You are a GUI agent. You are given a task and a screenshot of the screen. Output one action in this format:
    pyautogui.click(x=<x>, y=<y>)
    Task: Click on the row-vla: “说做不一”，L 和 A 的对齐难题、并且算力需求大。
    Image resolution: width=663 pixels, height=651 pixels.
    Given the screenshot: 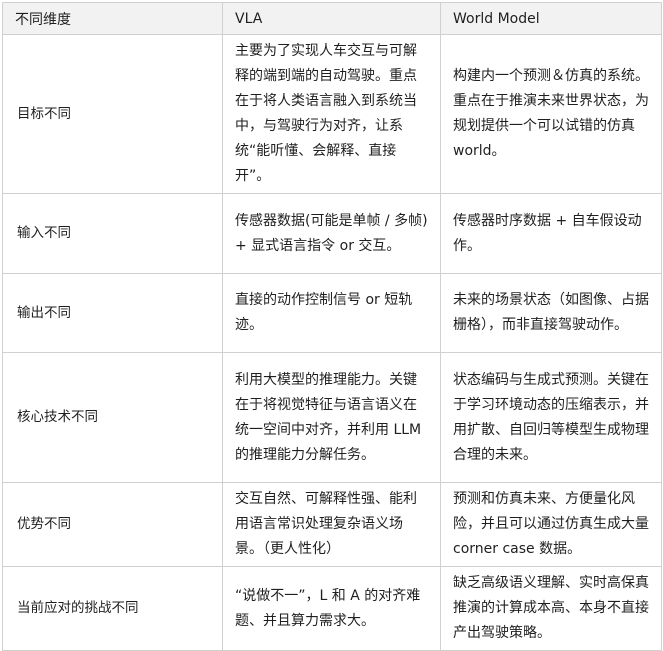 What is the action you would take?
    pyautogui.click(x=331, y=608)
    